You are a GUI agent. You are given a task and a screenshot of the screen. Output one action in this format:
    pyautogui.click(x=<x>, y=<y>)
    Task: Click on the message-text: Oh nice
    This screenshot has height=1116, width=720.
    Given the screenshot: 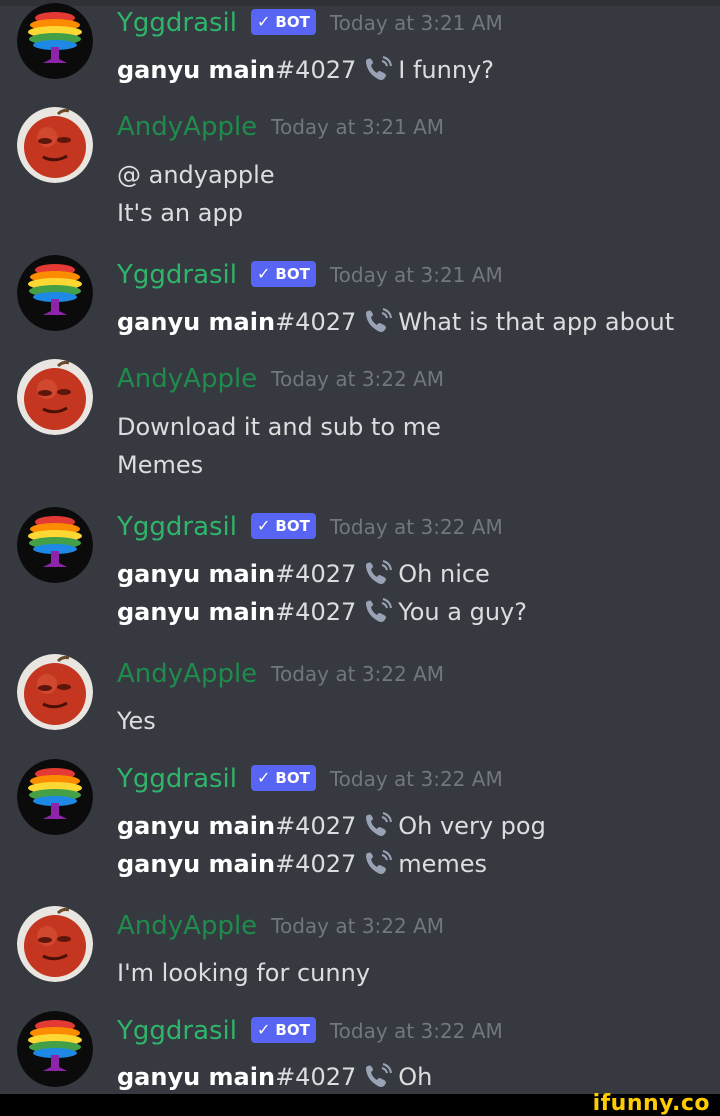 What is the action you would take?
    pyautogui.click(x=444, y=574)
    